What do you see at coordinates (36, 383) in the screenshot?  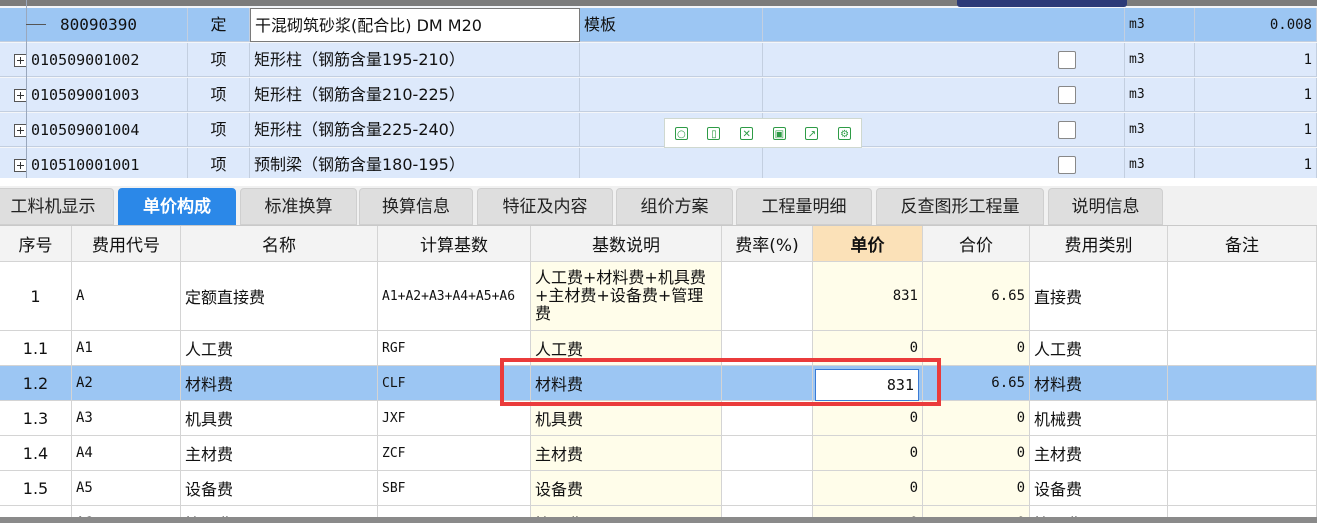 I see `cell-seq: 1.2` at bounding box center [36, 383].